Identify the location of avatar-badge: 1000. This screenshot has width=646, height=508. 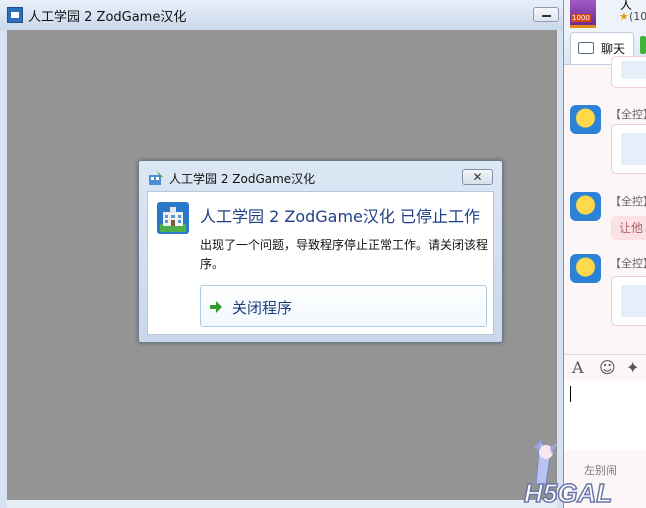
(581, 18).